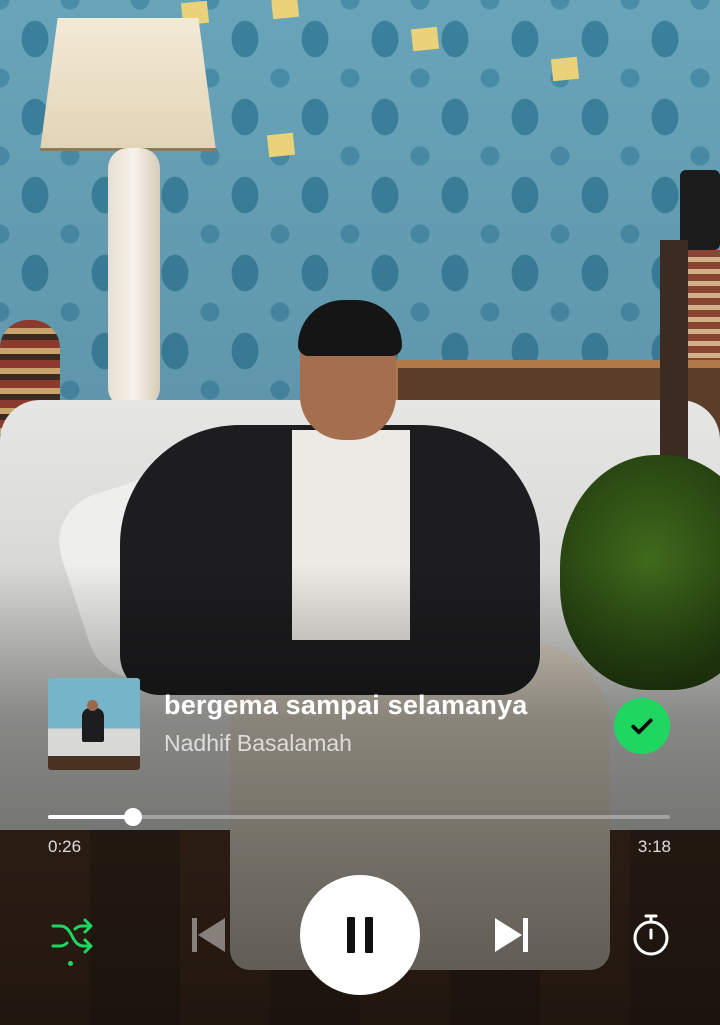 The image size is (720, 1025). I want to click on timer-icon, so click(651, 935).